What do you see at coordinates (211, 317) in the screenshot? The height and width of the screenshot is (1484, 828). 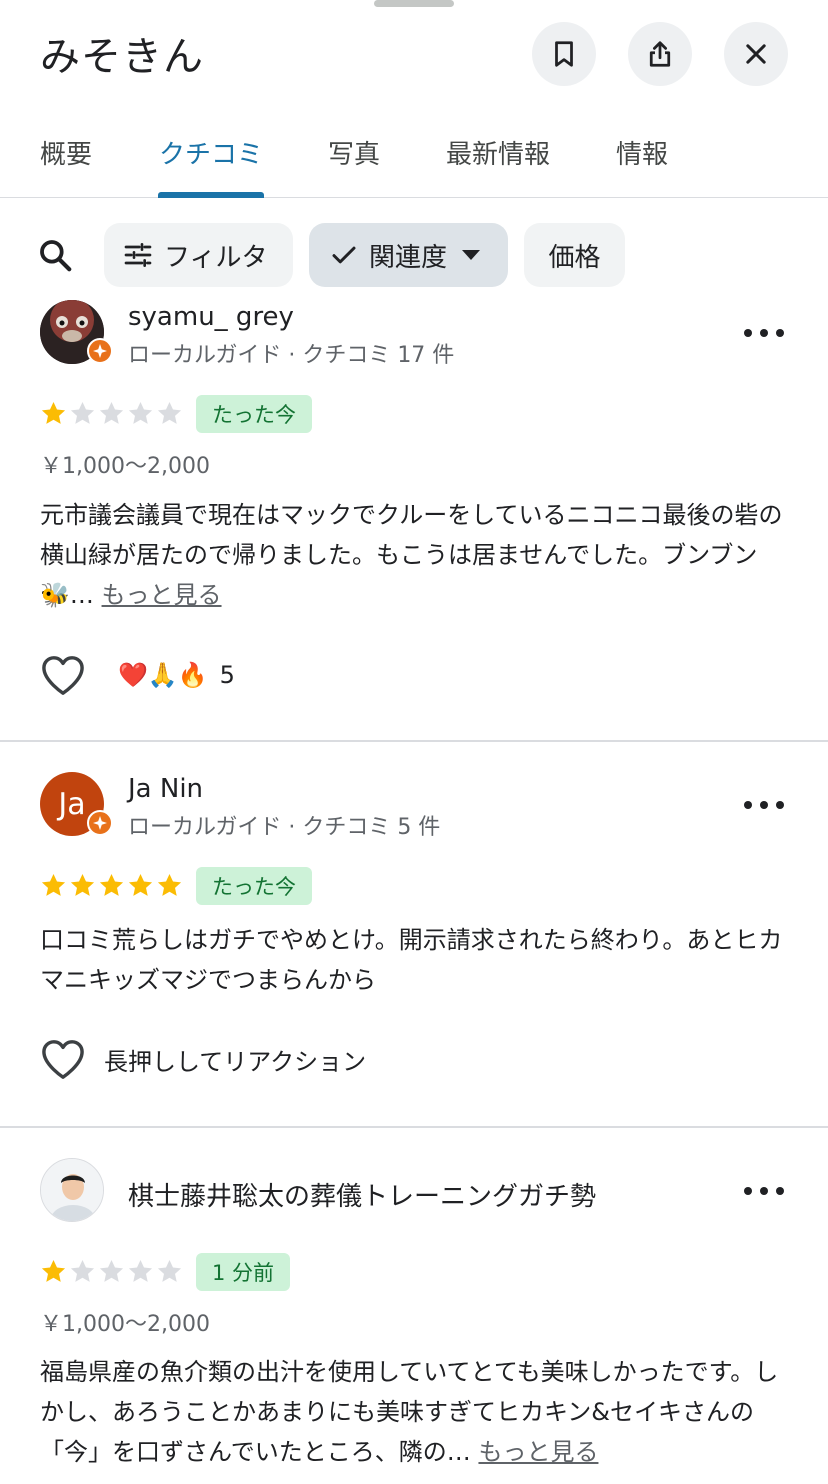 I see `reviewer-name: syamu_ grey` at bounding box center [211, 317].